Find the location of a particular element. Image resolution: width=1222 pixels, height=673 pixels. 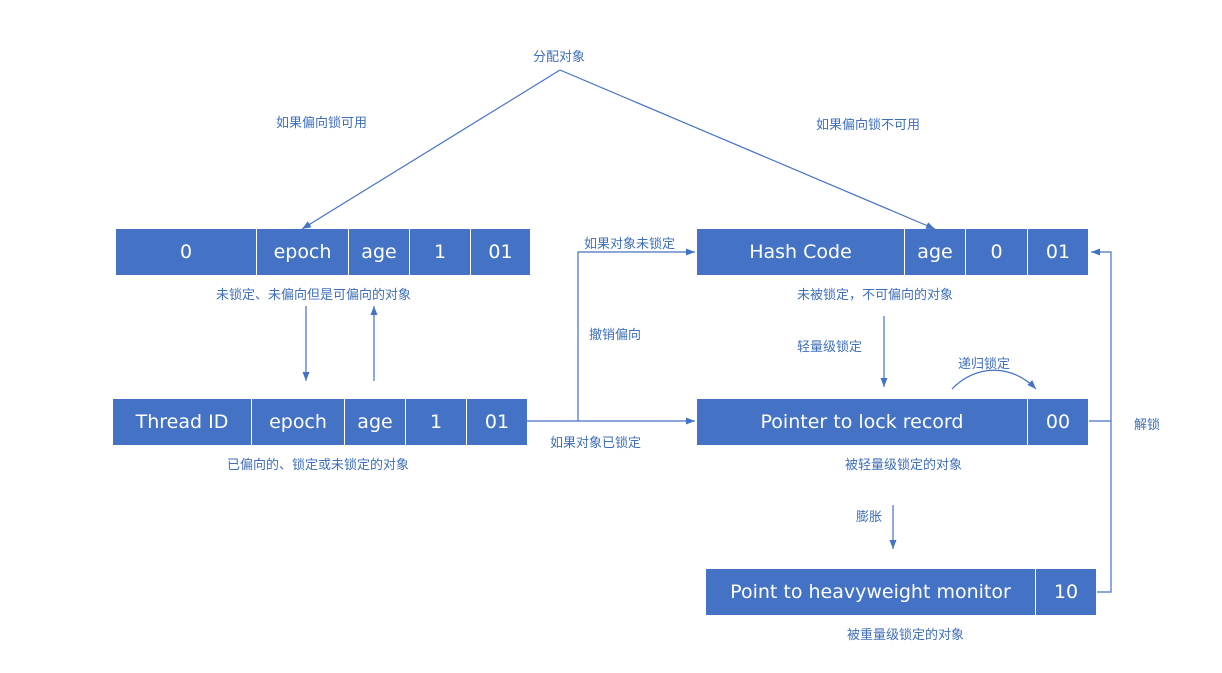

label-lightweight-lock: 轻量级锁定 is located at coordinates (830, 347).